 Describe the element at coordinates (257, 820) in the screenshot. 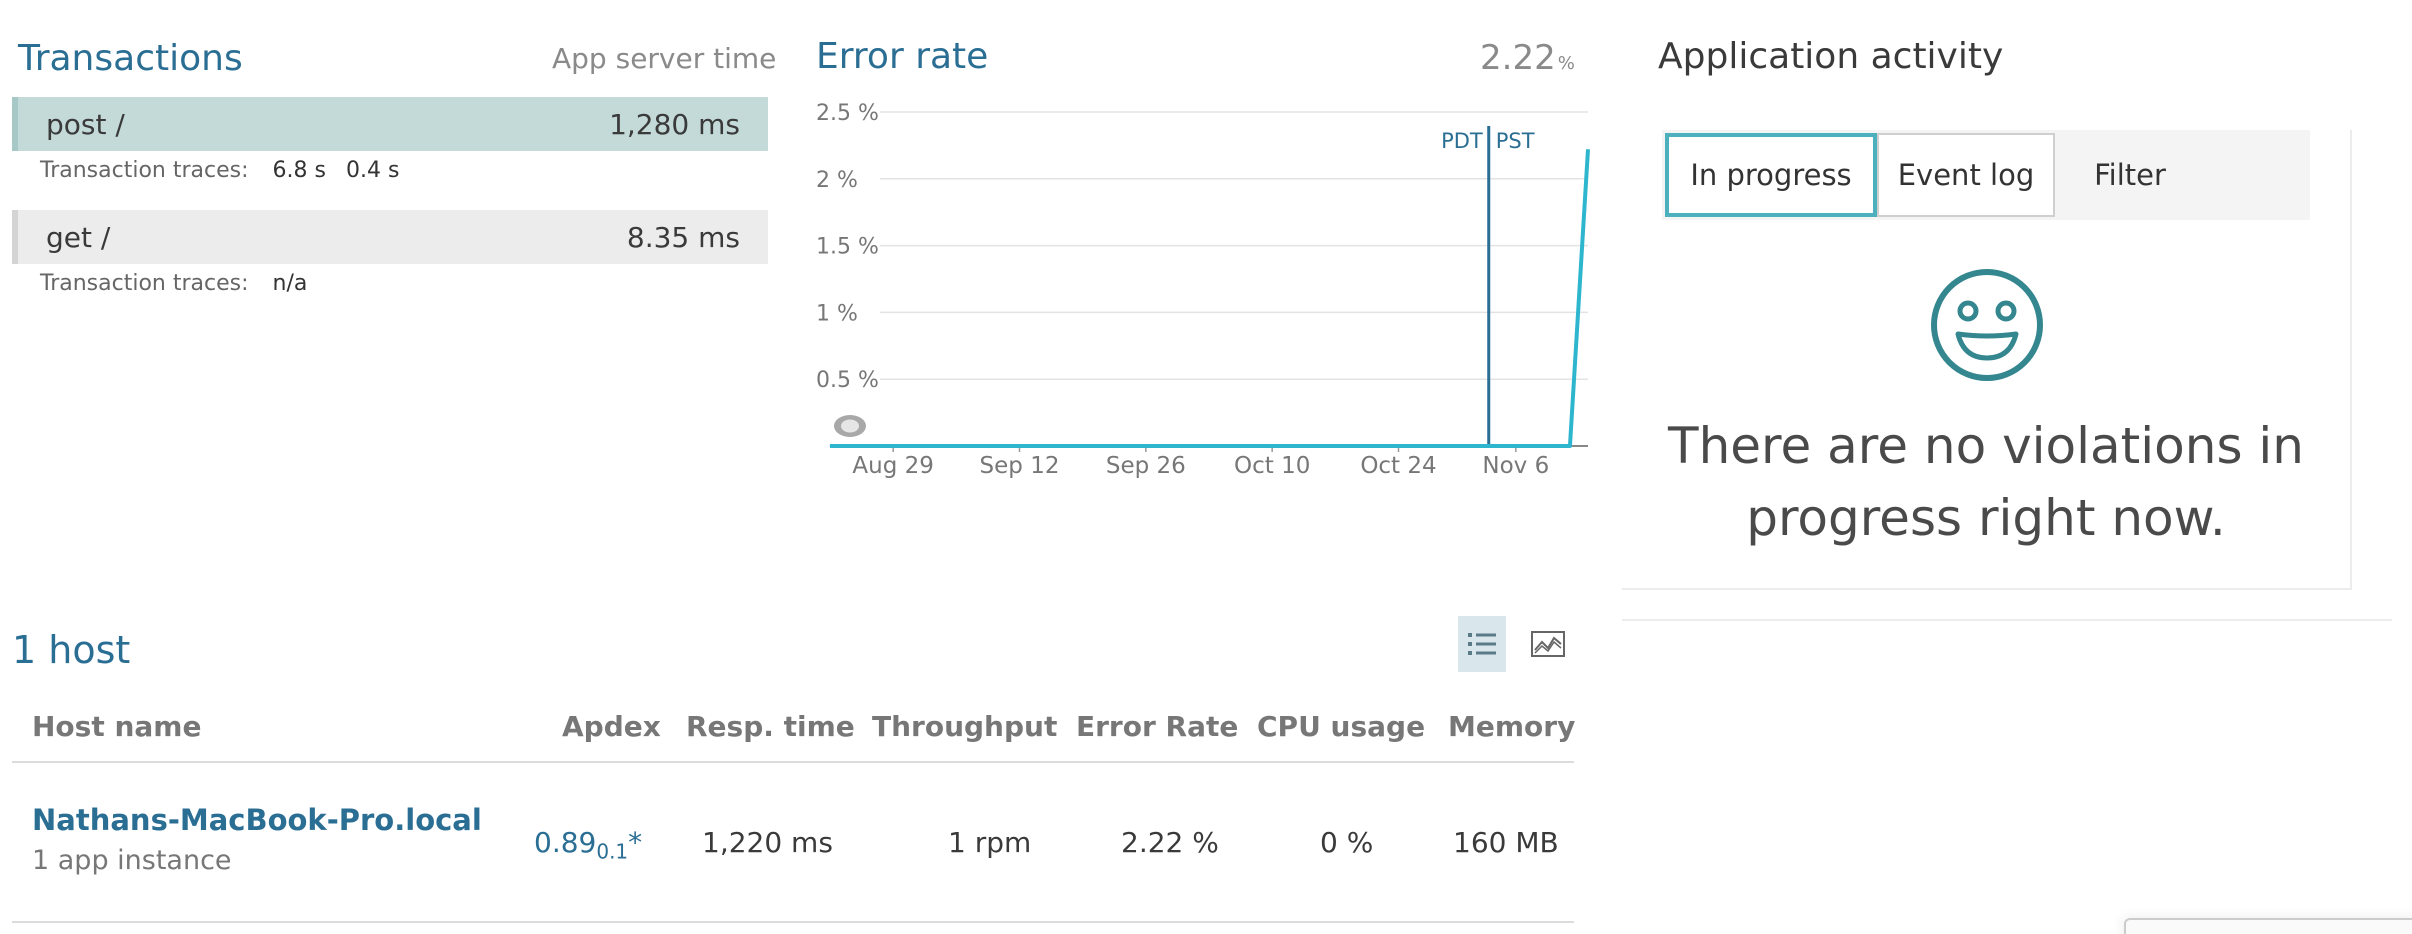

I see `host-name-link: Nathans-MacBook-Pro.local` at that location.